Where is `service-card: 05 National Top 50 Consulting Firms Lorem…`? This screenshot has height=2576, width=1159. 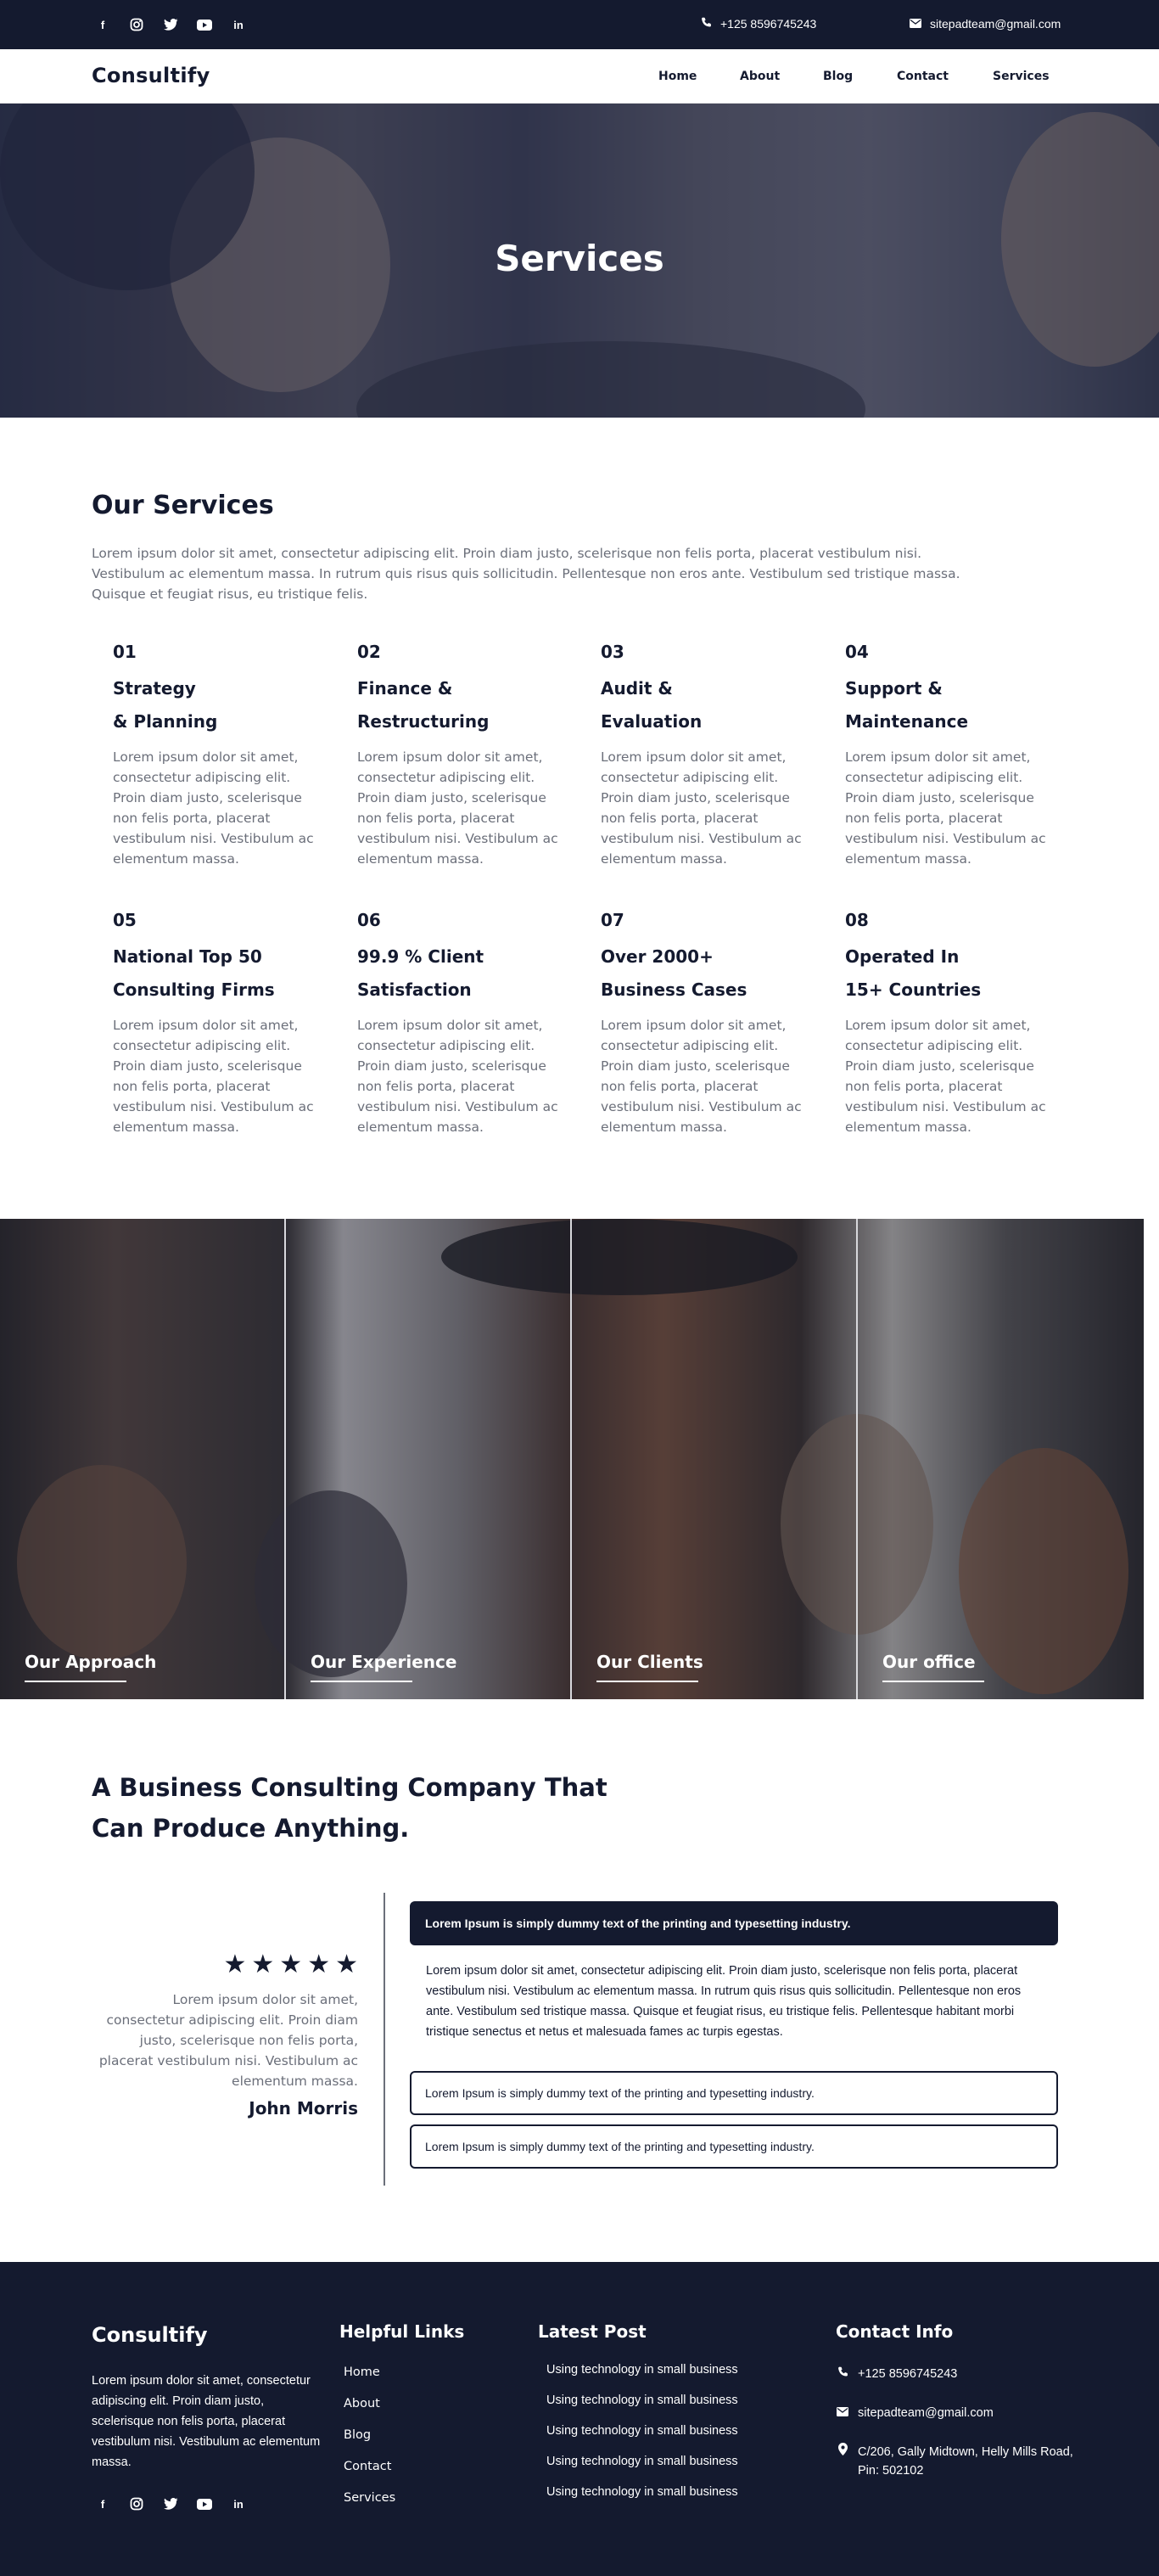 service-card: 05 National Top 50 Consulting Firms Lorem… is located at coordinates (214, 1023).